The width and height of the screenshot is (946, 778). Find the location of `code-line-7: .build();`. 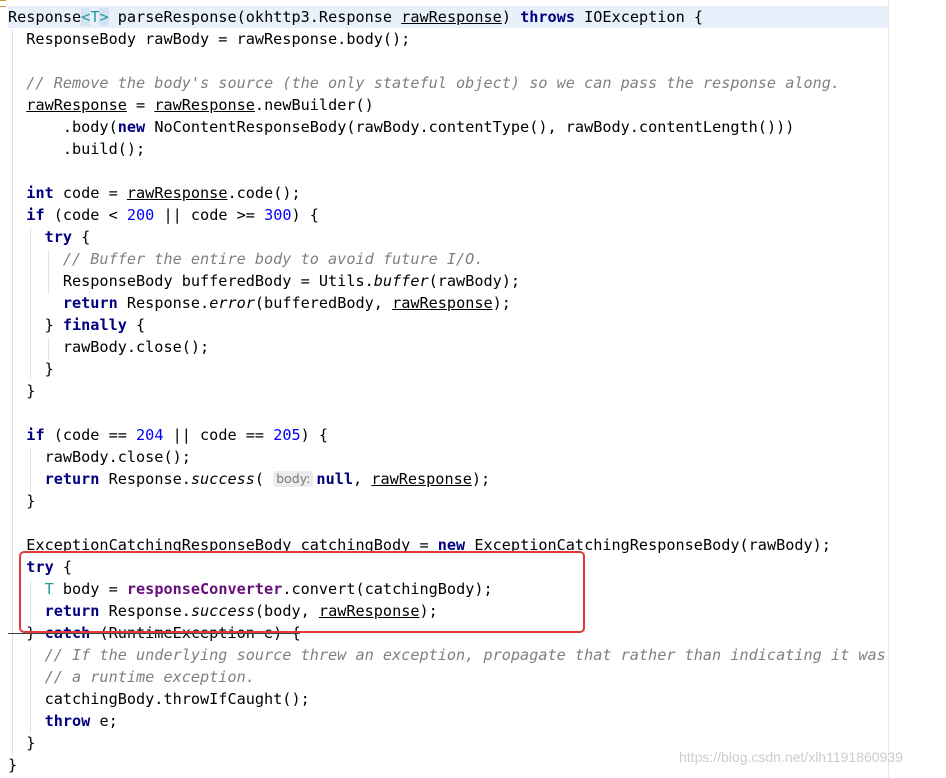

code-line-7: .build(); is located at coordinates (76, 149).